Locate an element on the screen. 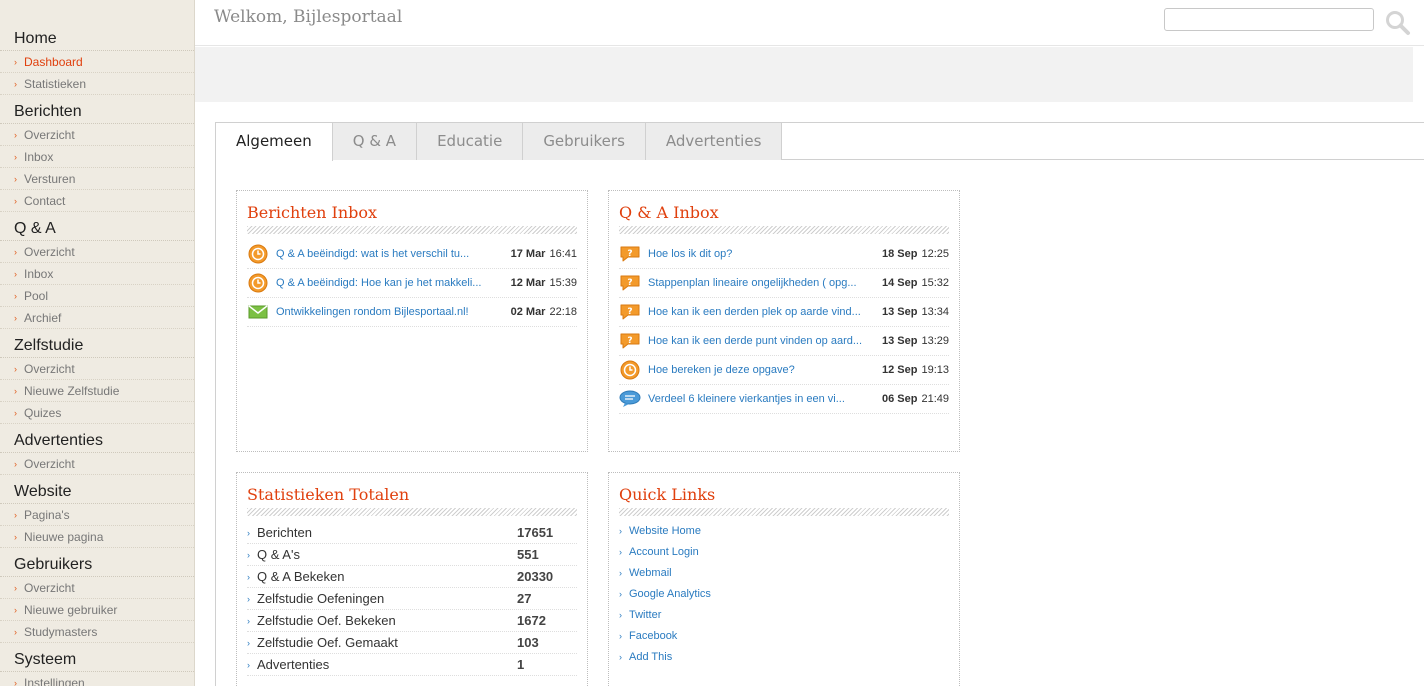  sidebar-item-label: Overzicht is located at coordinates (49, 463).